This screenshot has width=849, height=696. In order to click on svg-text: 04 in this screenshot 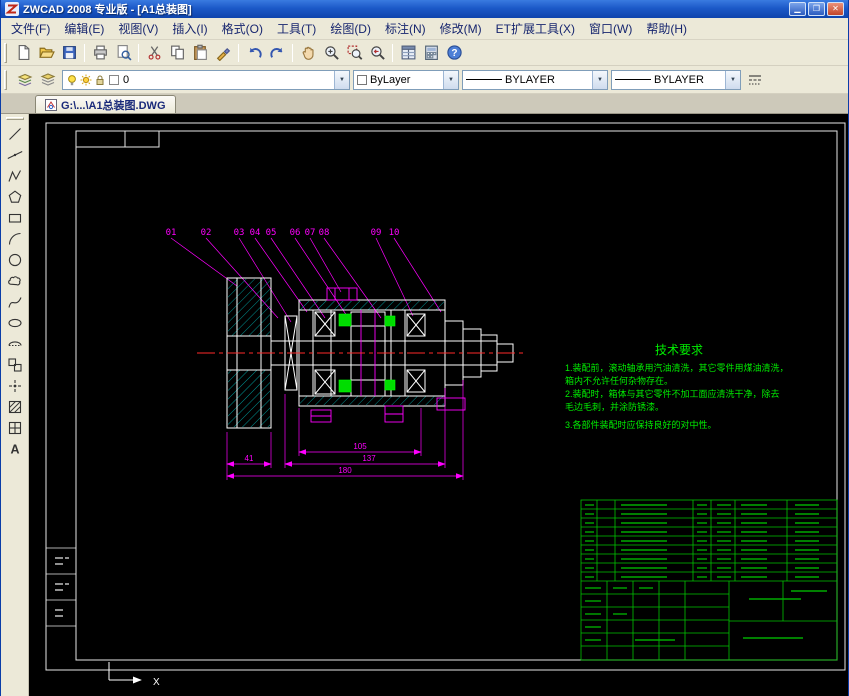, I will do `click(255, 233)`.